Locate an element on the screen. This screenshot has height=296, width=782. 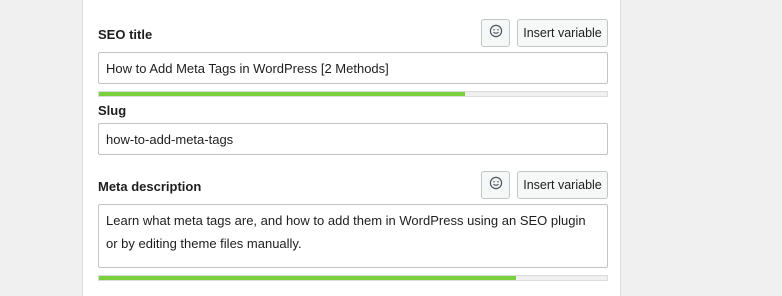
slug-input: how-to-add-meta-tags is located at coordinates (353, 139).